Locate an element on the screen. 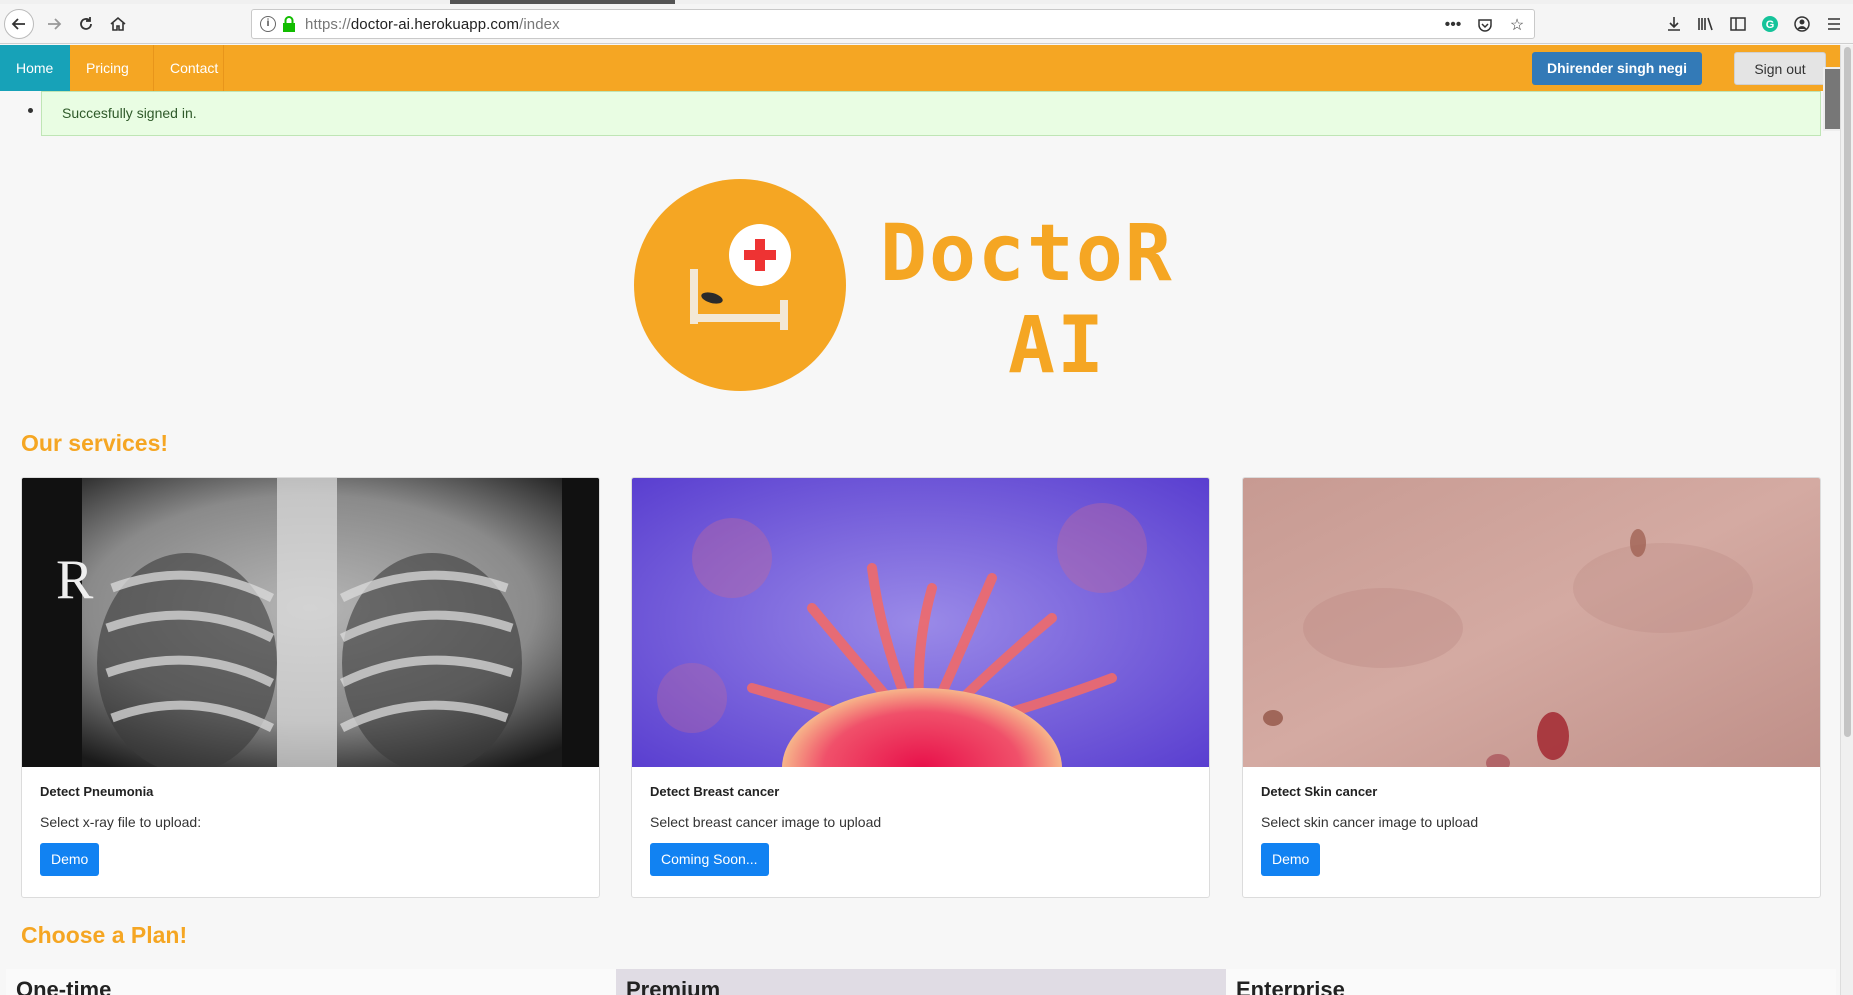  url-host: doctor-ai.herokuapp.com is located at coordinates (435, 24).